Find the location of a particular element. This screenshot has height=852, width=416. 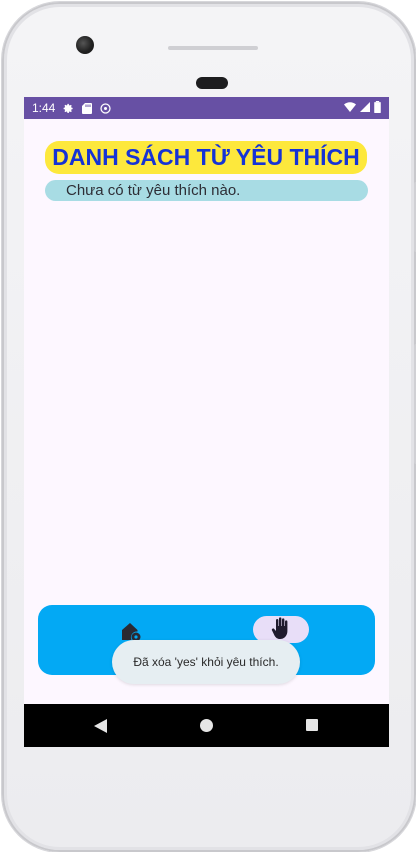

settings-icon is located at coordinates (68, 108).